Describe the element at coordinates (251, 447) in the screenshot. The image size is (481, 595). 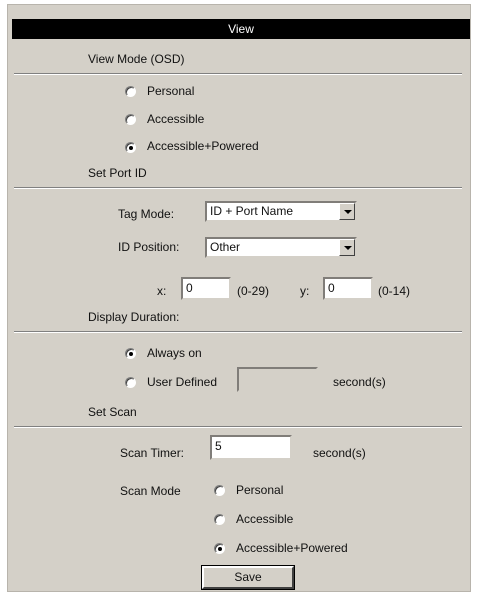
I see `scan-timer-input: 5` at that location.